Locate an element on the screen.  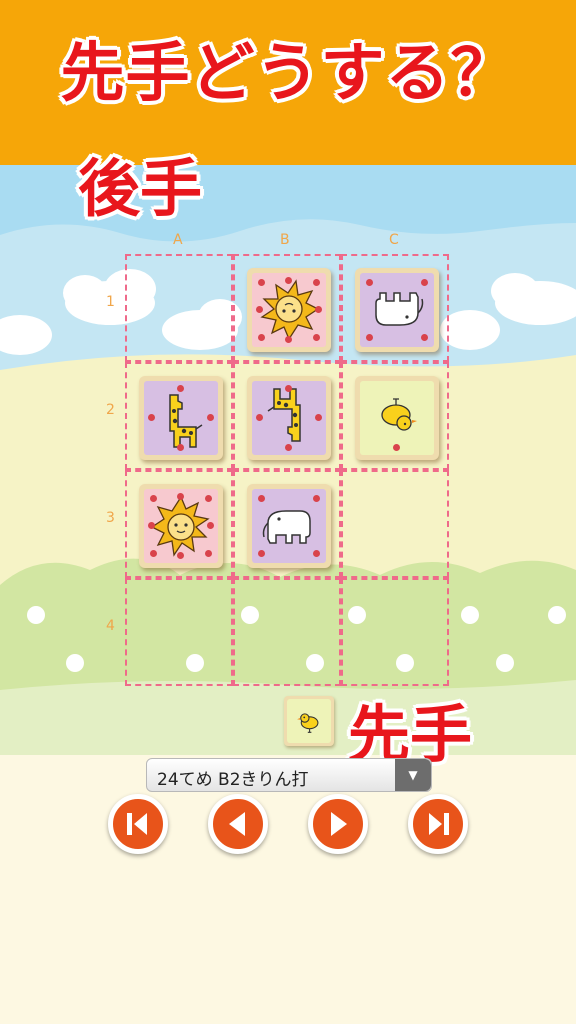
piece-b2-giraffe is located at coordinates (289, 418).